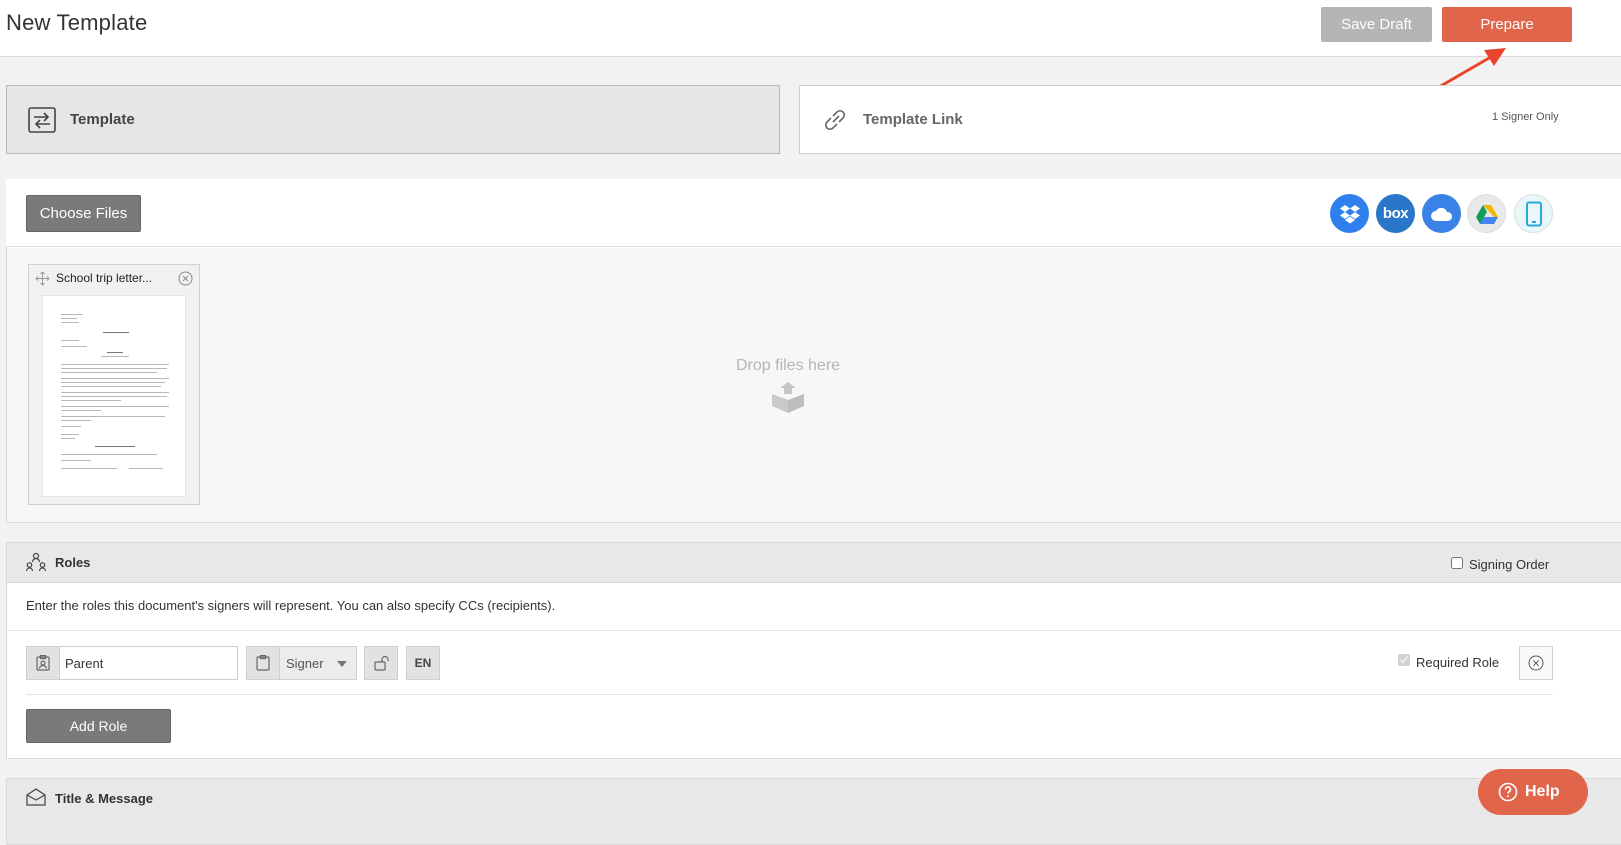  Describe the element at coordinates (423, 663) in the screenshot. I see `language-button: EN` at that location.